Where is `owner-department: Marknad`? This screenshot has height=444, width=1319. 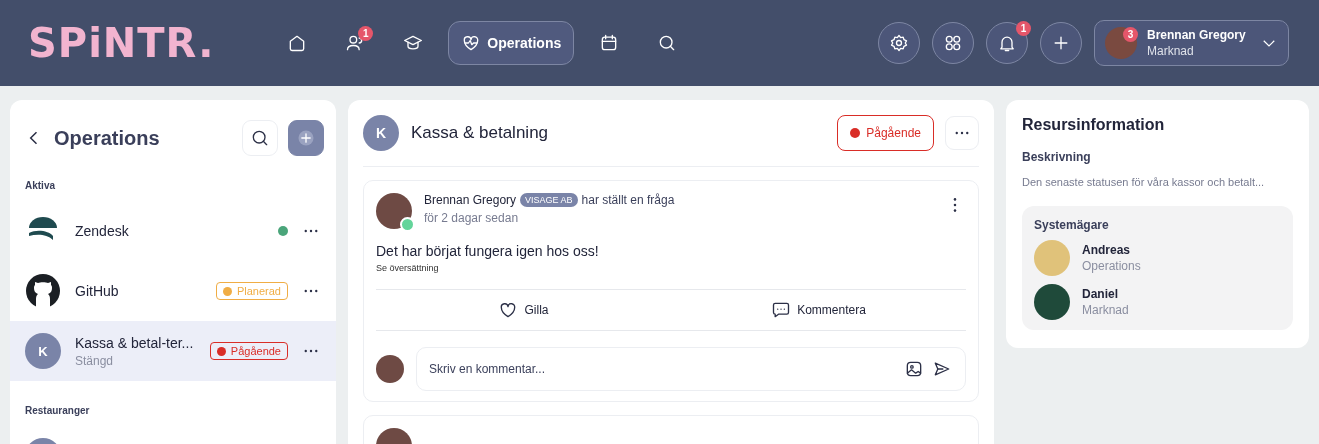 owner-department: Marknad is located at coordinates (1105, 310).